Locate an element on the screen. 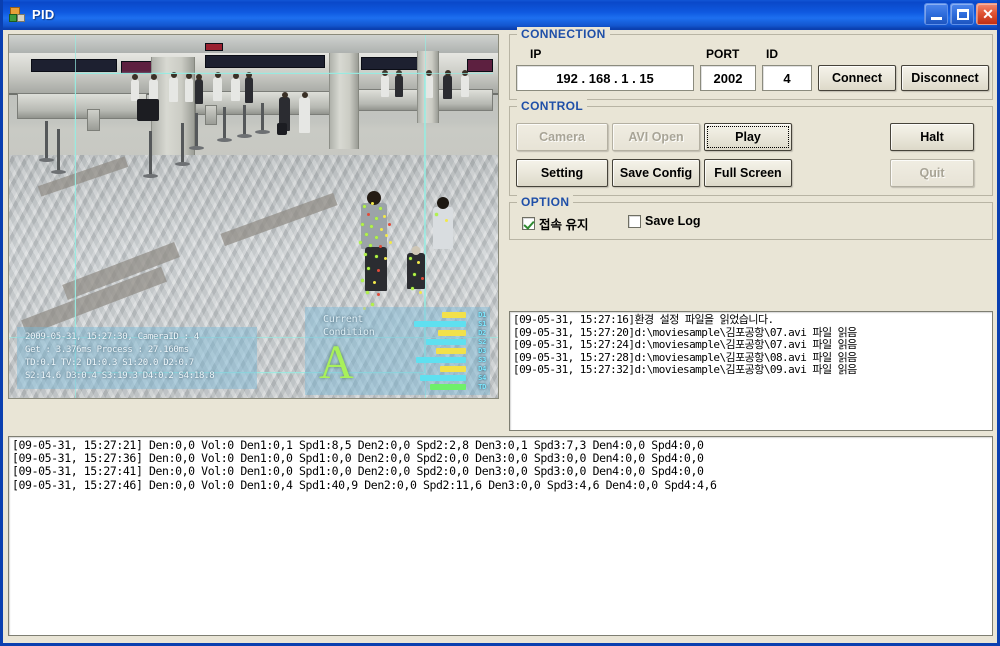 The height and width of the screenshot is (646, 1000). osd-line: 2009-05-31, 15:27:30, CameraID : 4 is located at coordinates (112, 337).